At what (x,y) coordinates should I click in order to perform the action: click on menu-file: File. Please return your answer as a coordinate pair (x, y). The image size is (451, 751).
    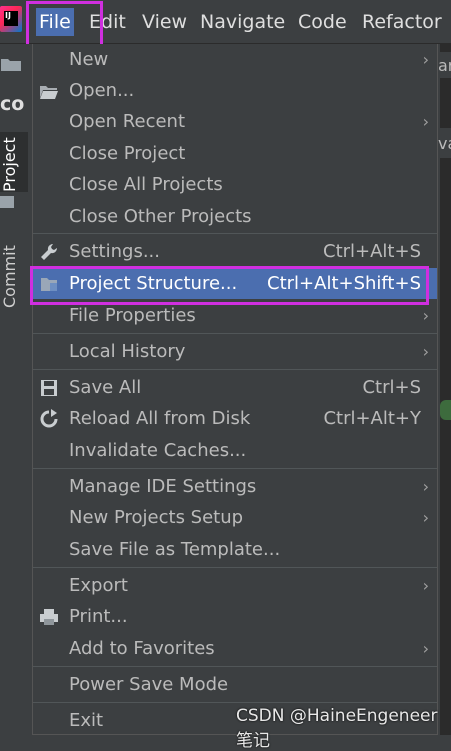
    Looking at the image, I should click on (55, 22).